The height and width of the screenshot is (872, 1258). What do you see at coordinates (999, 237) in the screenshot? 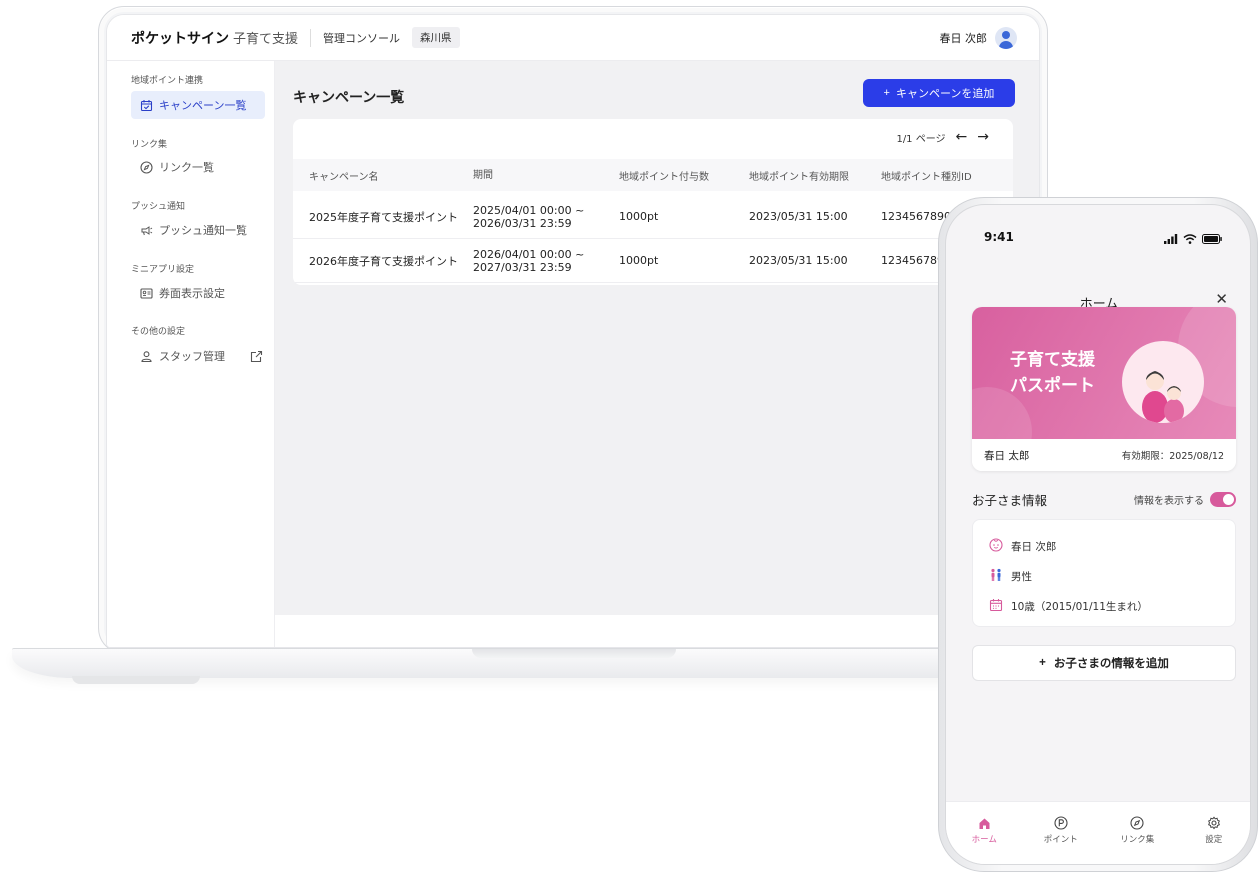
I see `status-time: 9:41` at bounding box center [999, 237].